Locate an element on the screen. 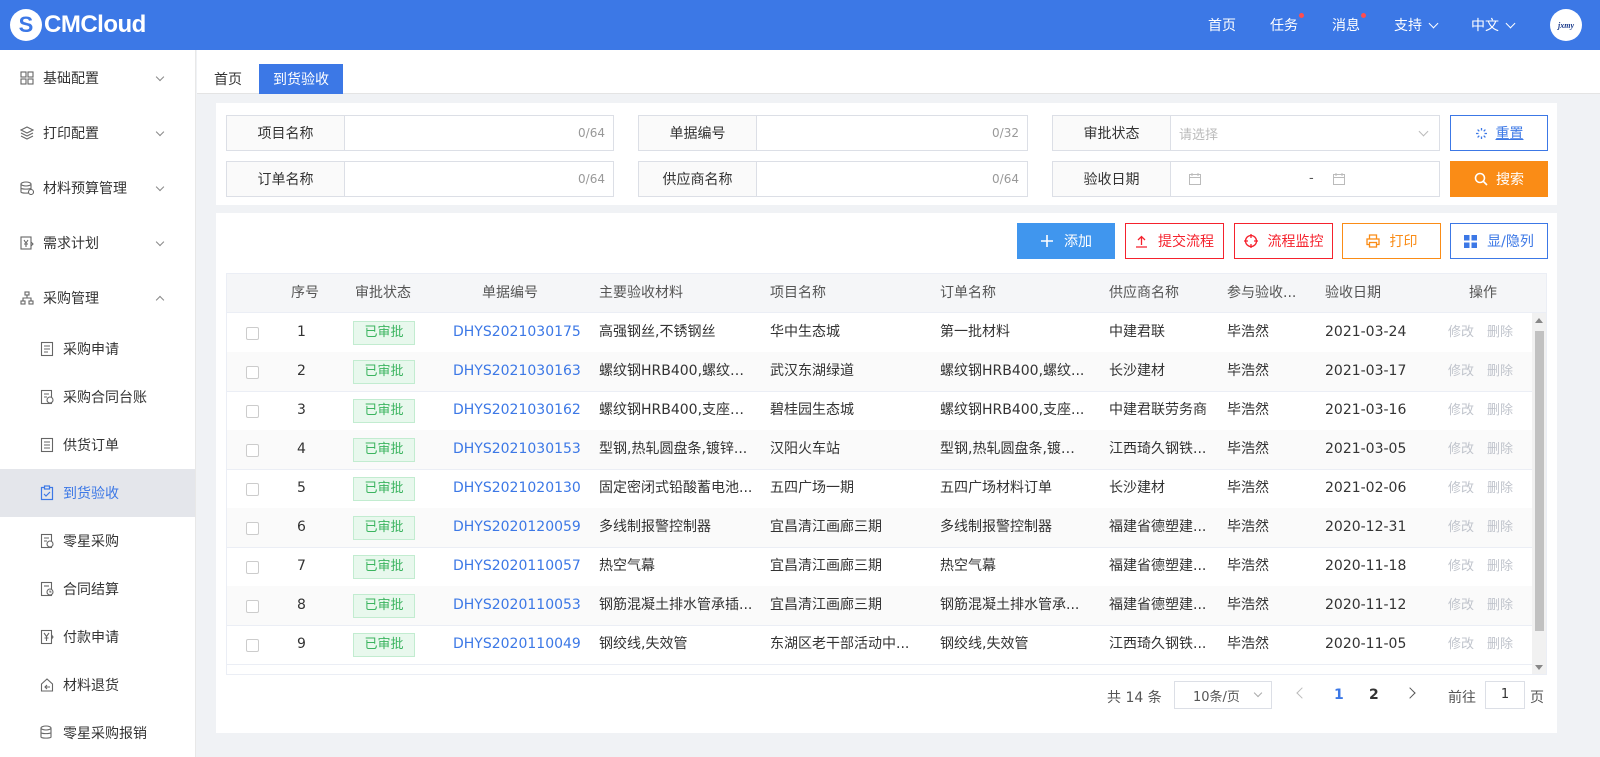 This screenshot has width=1600, height=757. cell-doc-no: DHYS2021030153 is located at coordinates (517, 449).